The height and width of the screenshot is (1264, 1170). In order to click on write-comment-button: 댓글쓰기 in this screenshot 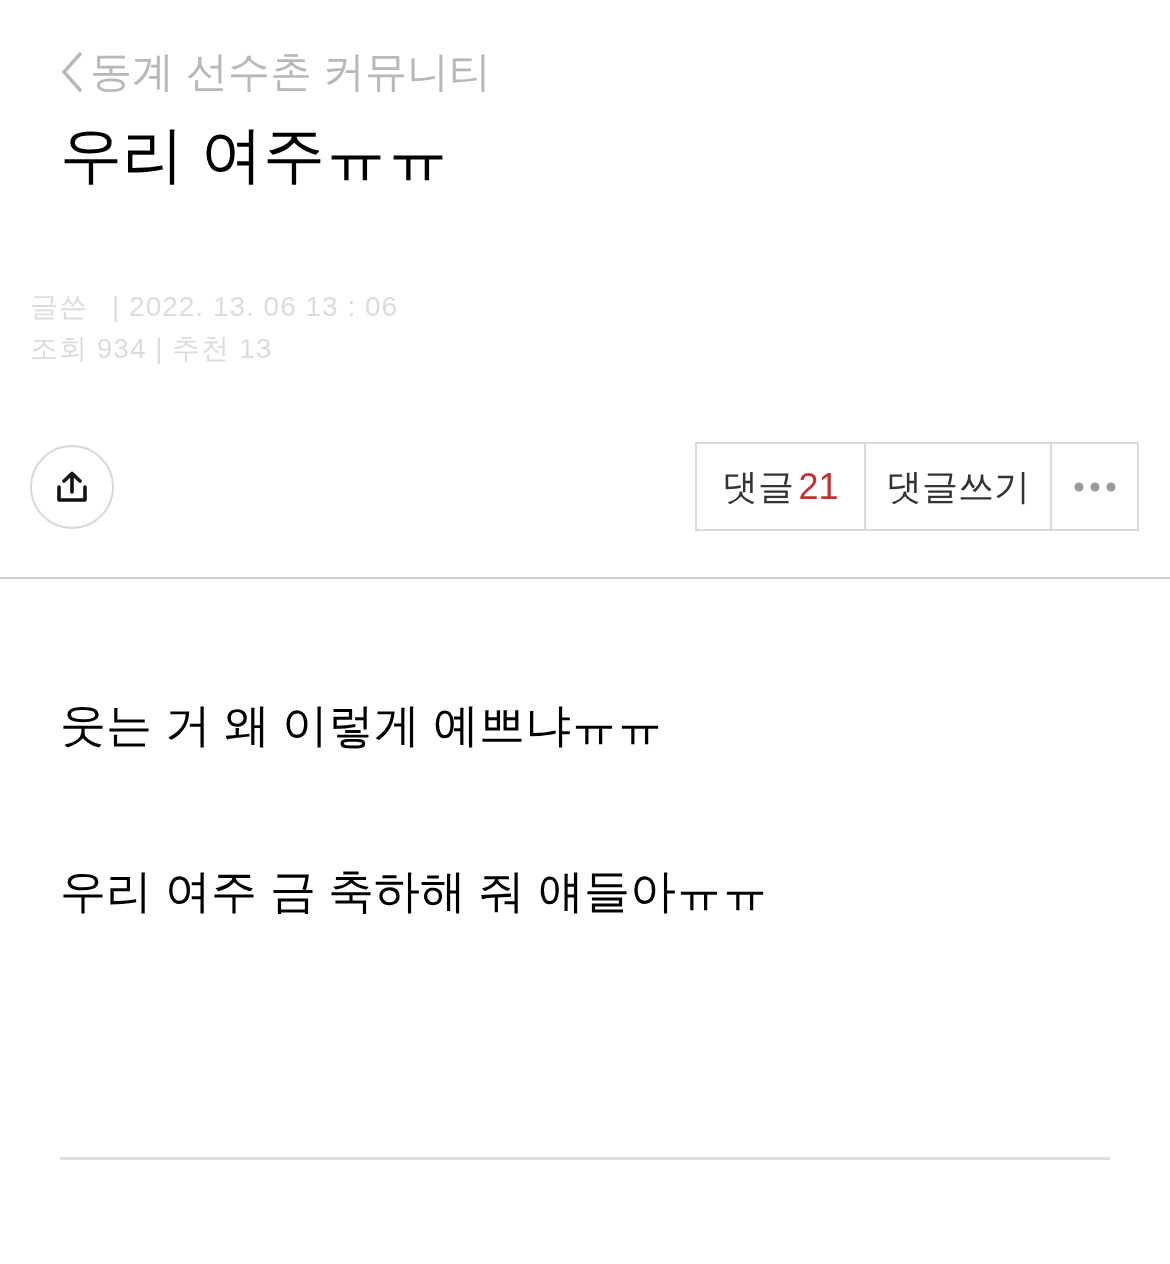, I will do `click(959, 486)`.